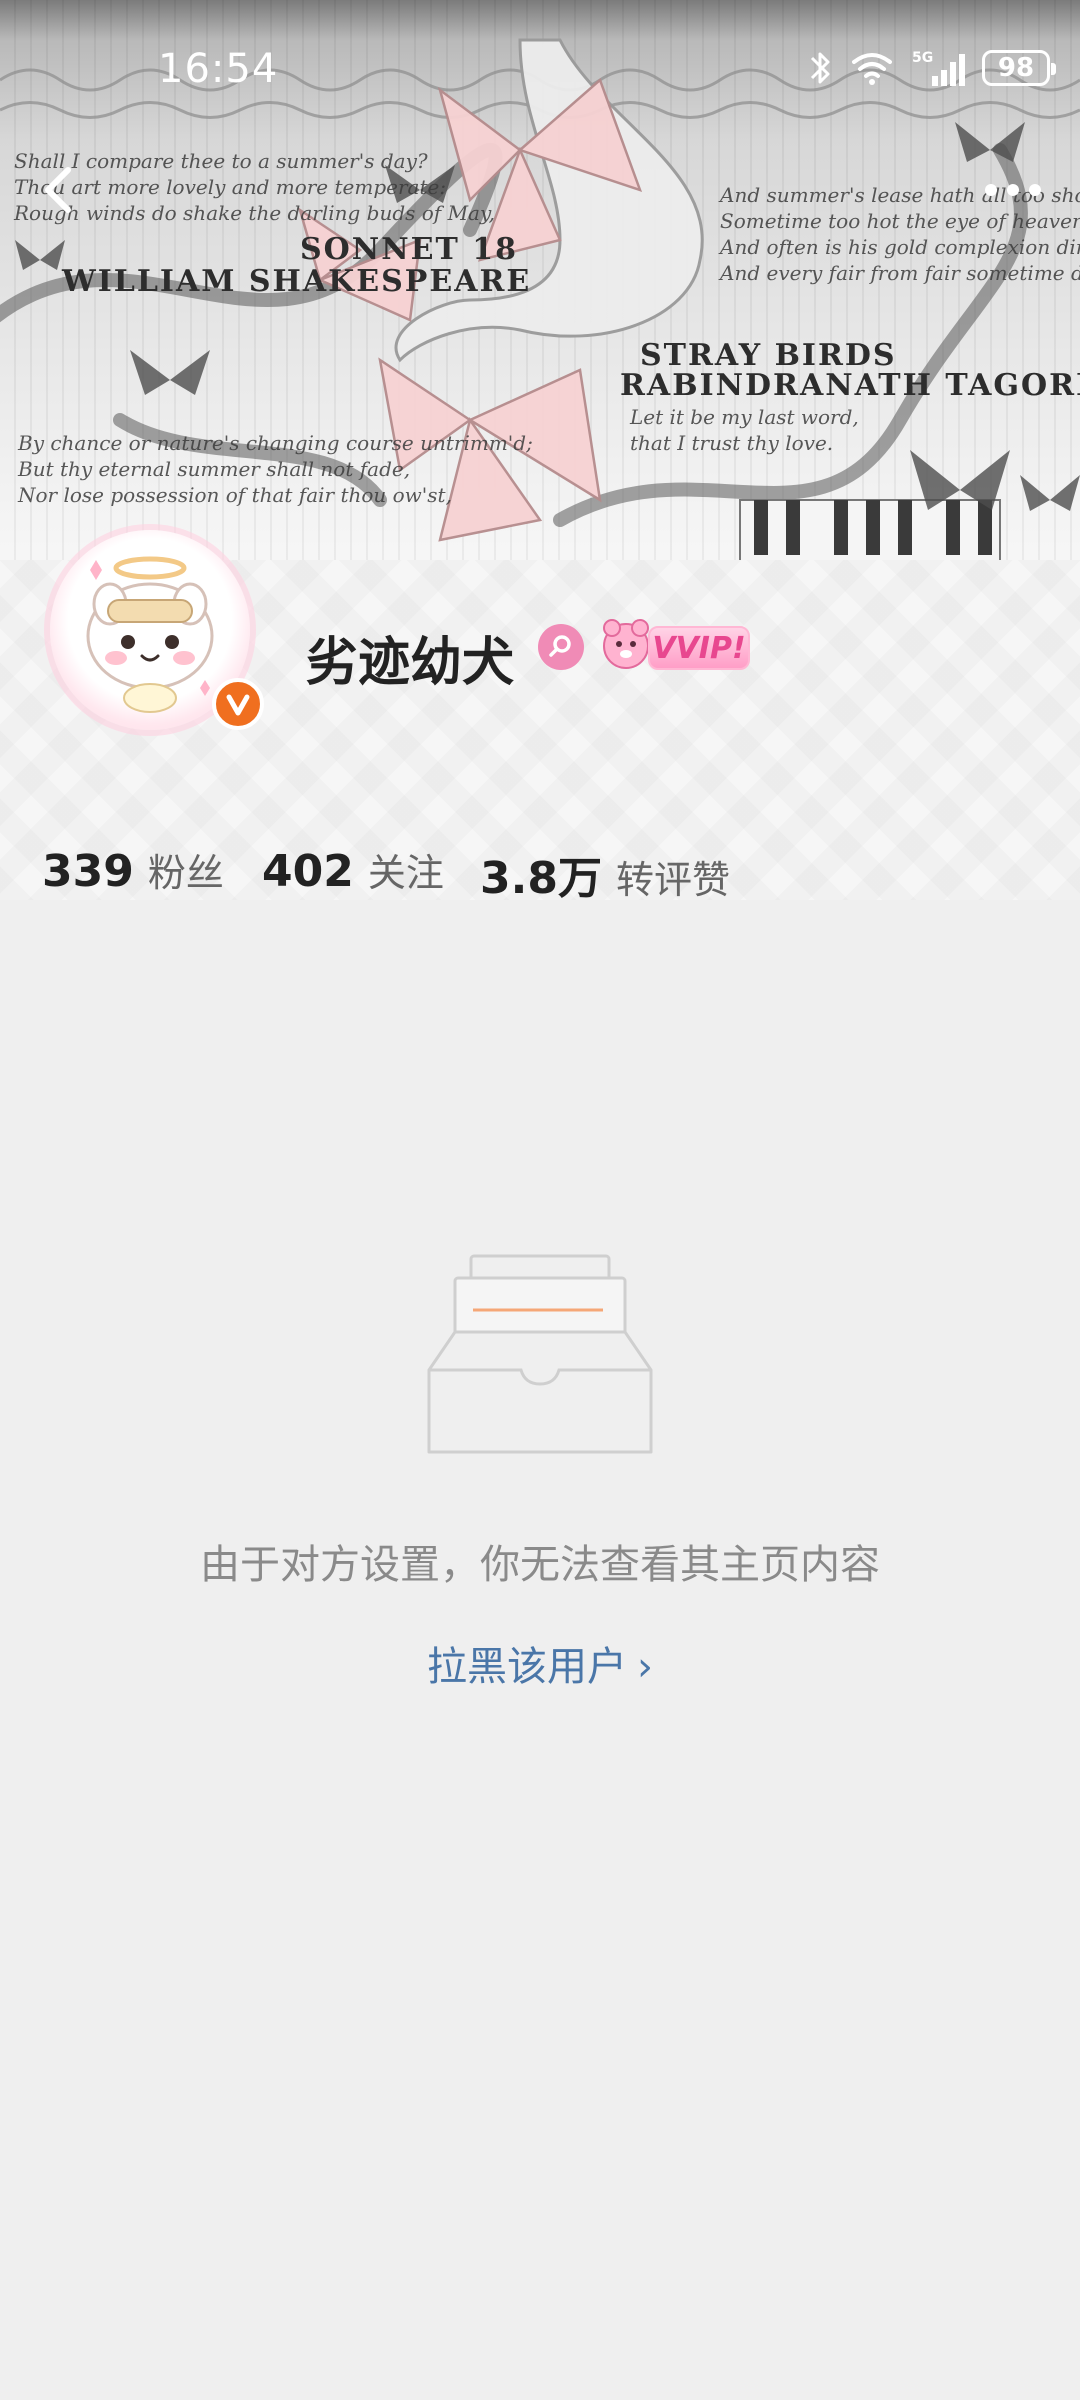 The height and width of the screenshot is (2400, 1080). I want to click on block-user-link: 拉黑该用户 ›, so click(540, 1663).